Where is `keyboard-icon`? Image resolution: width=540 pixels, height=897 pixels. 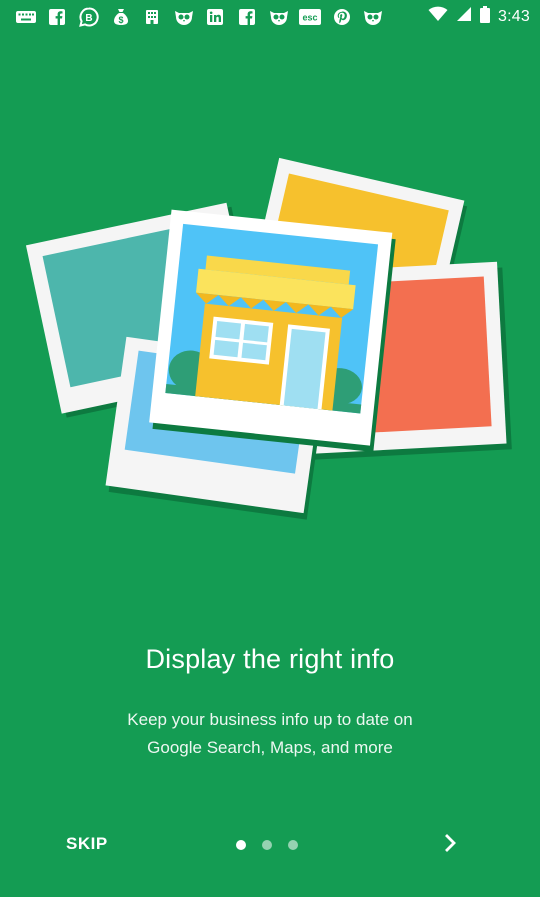
keyboard-icon is located at coordinates (26, 17).